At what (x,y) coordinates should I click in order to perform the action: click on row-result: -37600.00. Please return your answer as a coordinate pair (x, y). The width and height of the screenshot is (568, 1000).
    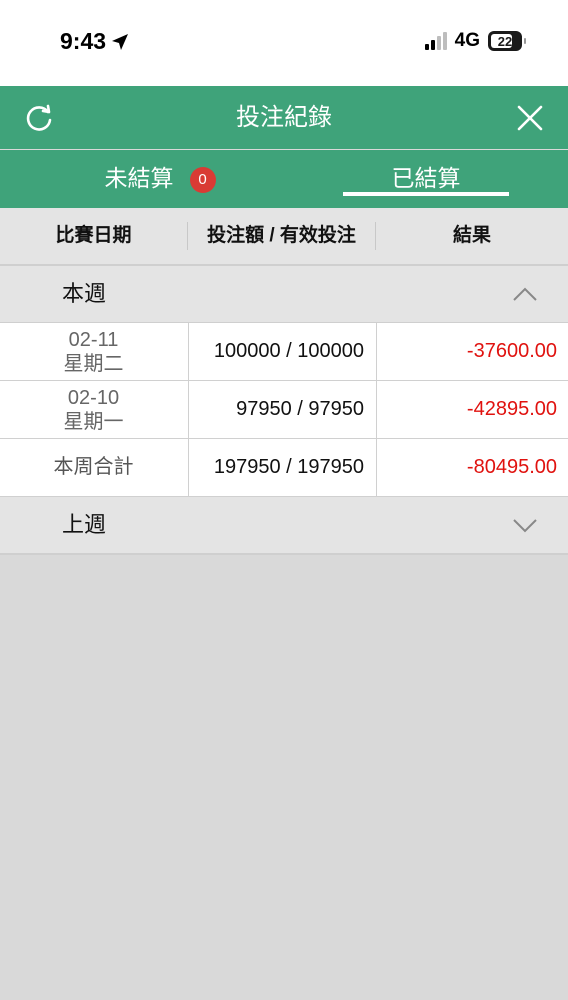
    Looking at the image, I should click on (466, 351).